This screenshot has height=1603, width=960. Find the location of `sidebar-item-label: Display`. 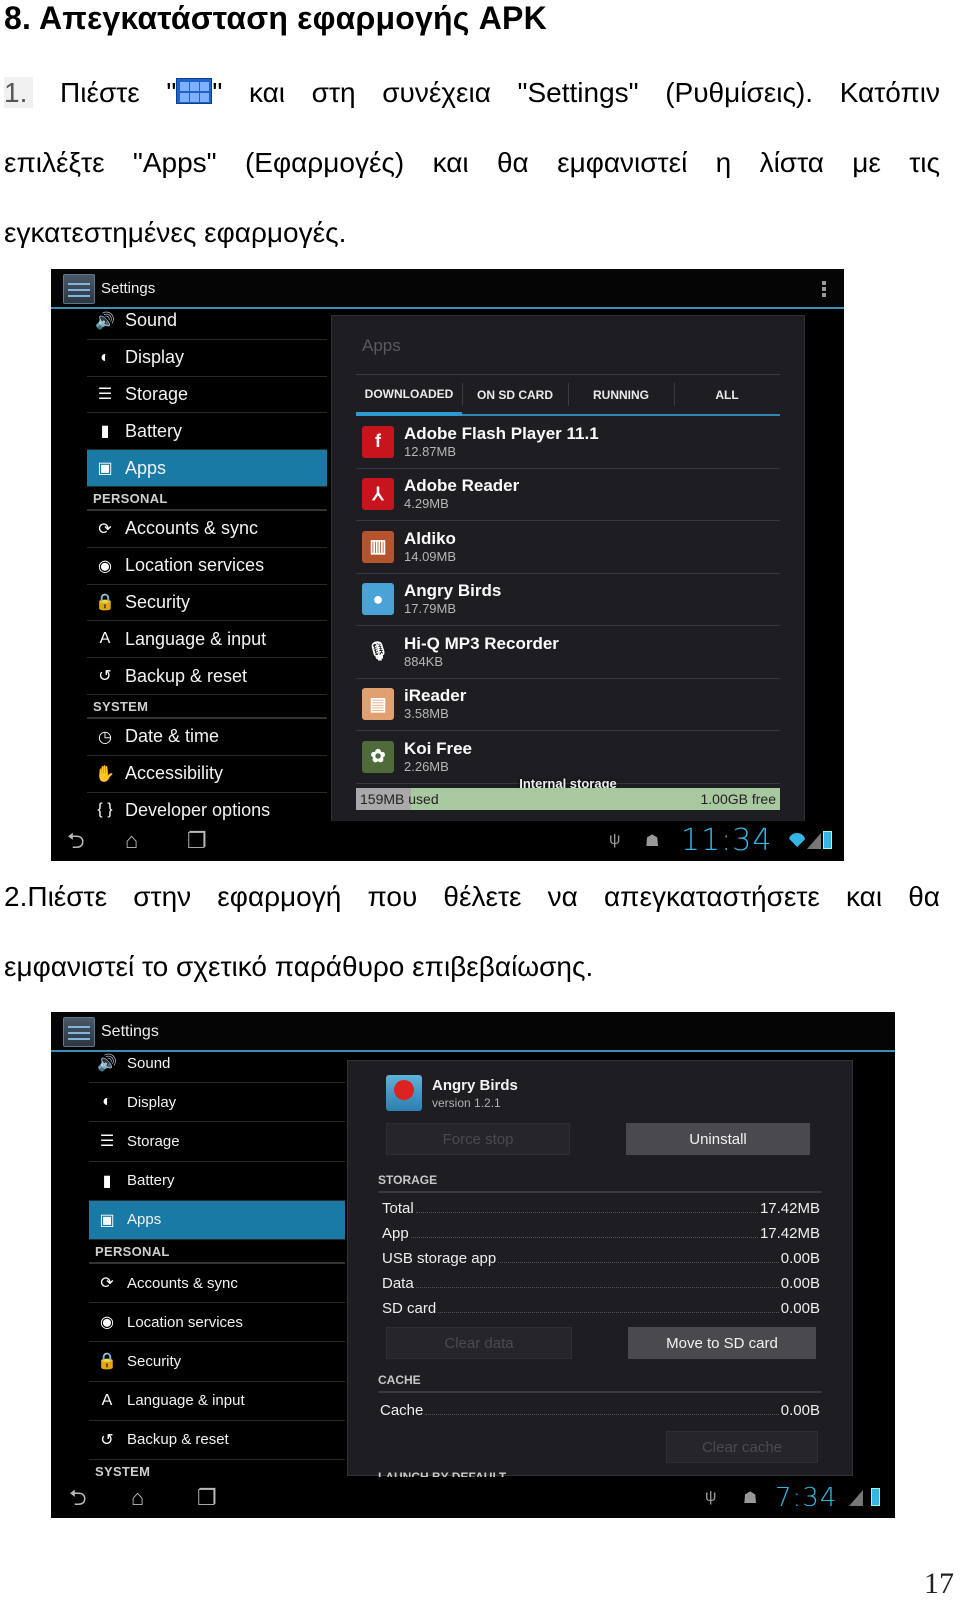

sidebar-item-label: Display is located at coordinates (155, 357).